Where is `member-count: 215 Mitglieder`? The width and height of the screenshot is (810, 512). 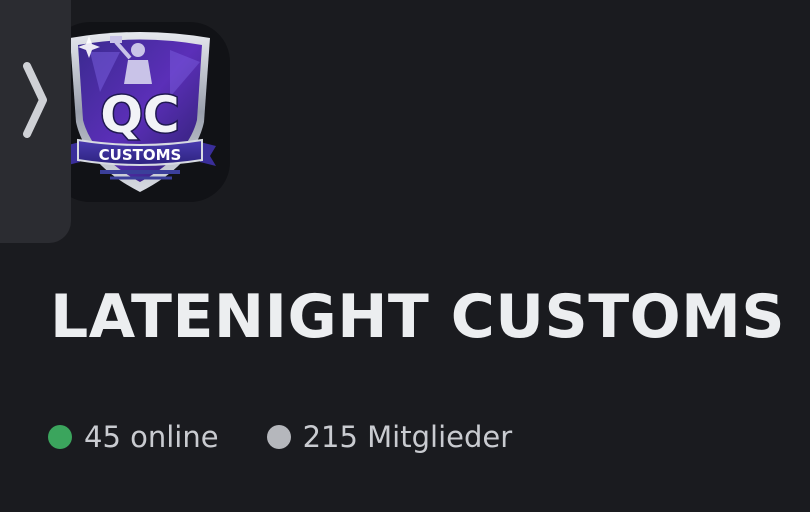
member-count: 215 Mitglieder is located at coordinates (389, 437).